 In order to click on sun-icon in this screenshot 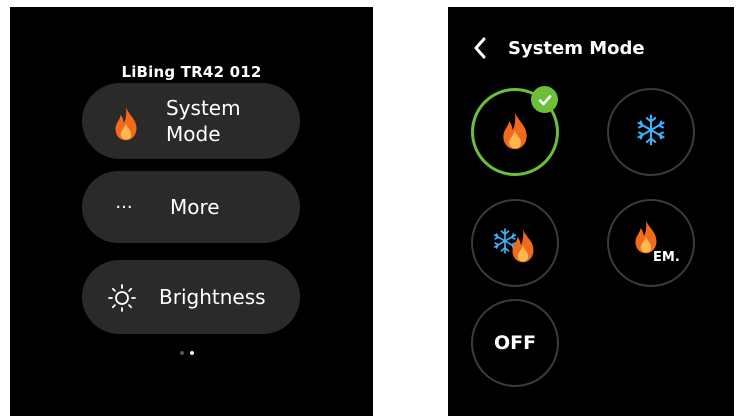, I will do `click(122, 298)`.